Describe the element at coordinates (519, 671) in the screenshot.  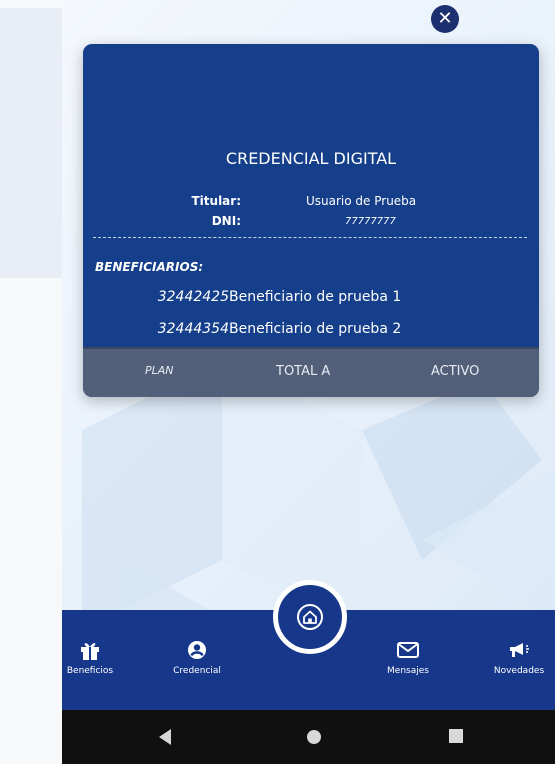
I see `nav-label: Novedades` at that location.